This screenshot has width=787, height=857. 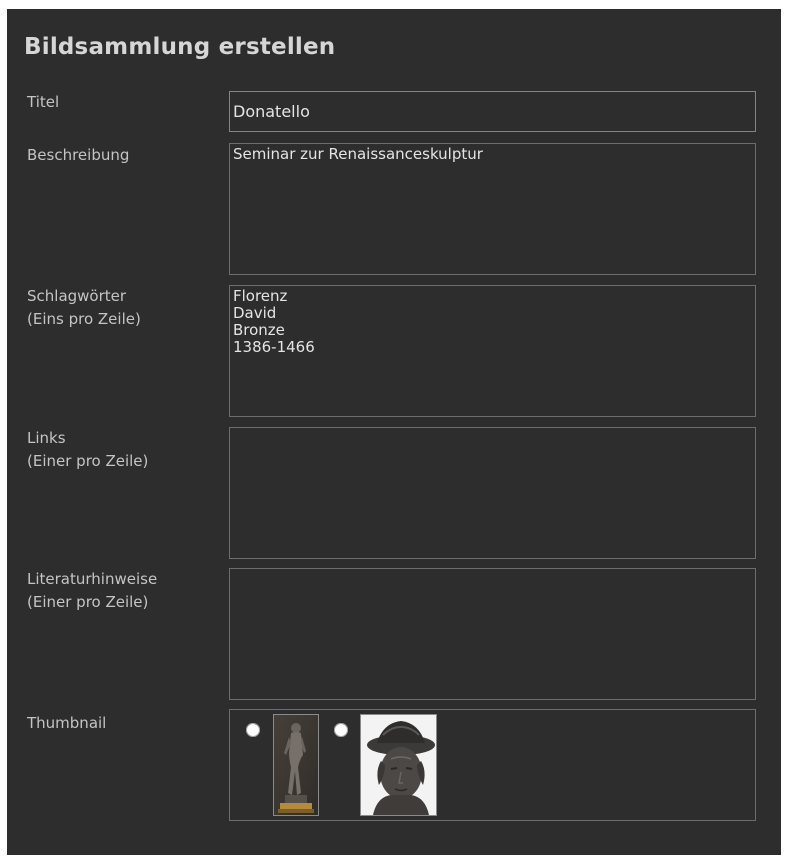 I want to click on david-statue-image, so click(x=296, y=765).